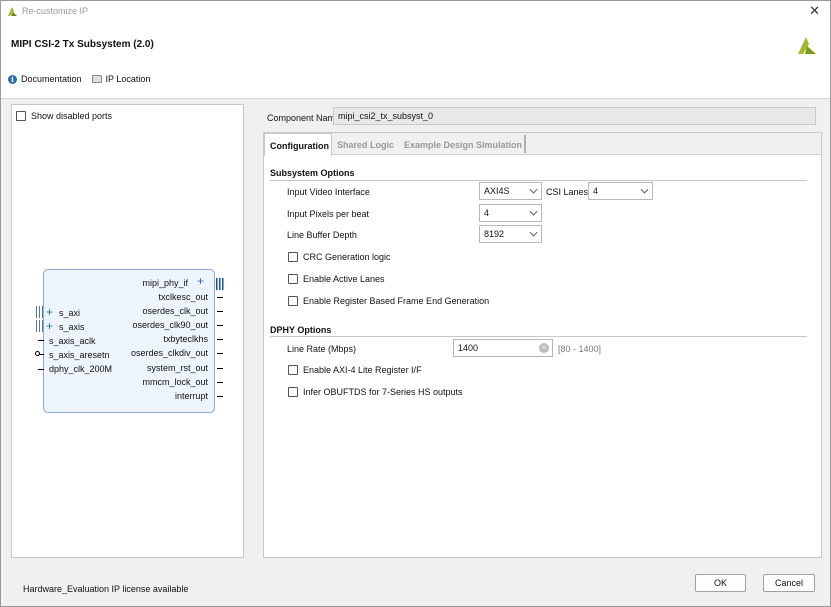 The width and height of the screenshot is (831, 607). Describe the element at coordinates (301, 330) in the screenshot. I see `dphy-options-title: DPHY Options` at that location.